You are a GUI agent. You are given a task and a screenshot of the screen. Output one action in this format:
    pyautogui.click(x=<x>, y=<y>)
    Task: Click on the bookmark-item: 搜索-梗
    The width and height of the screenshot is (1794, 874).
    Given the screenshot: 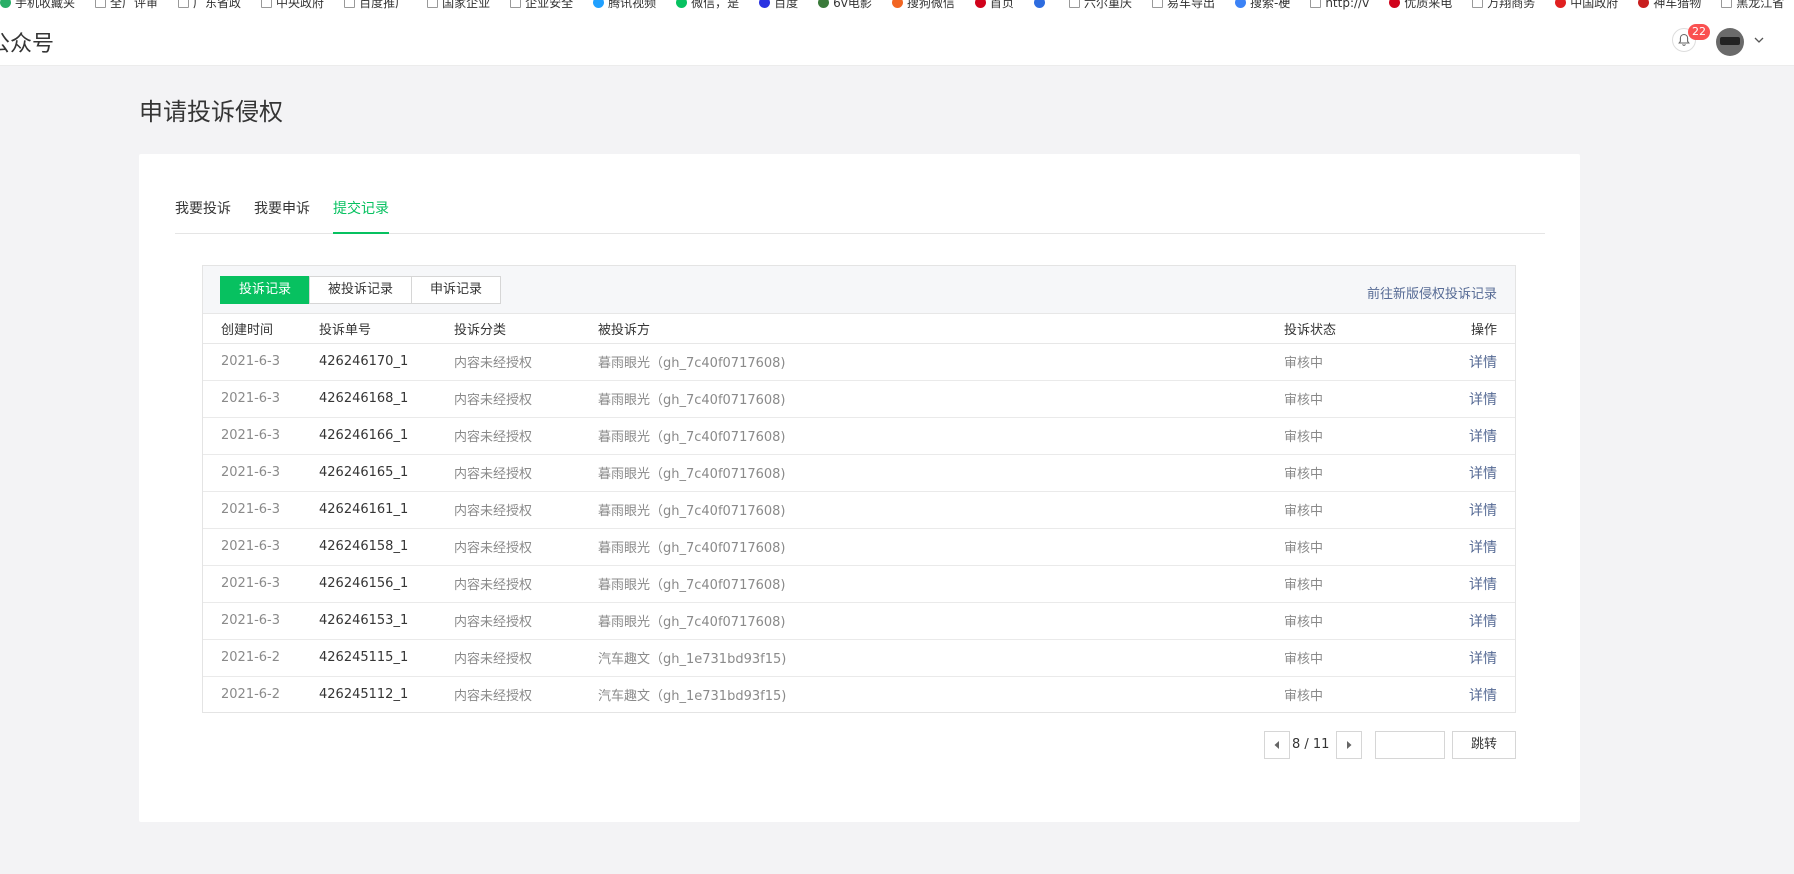 What is the action you would take?
    pyautogui.click(x=1262, y=4)
    